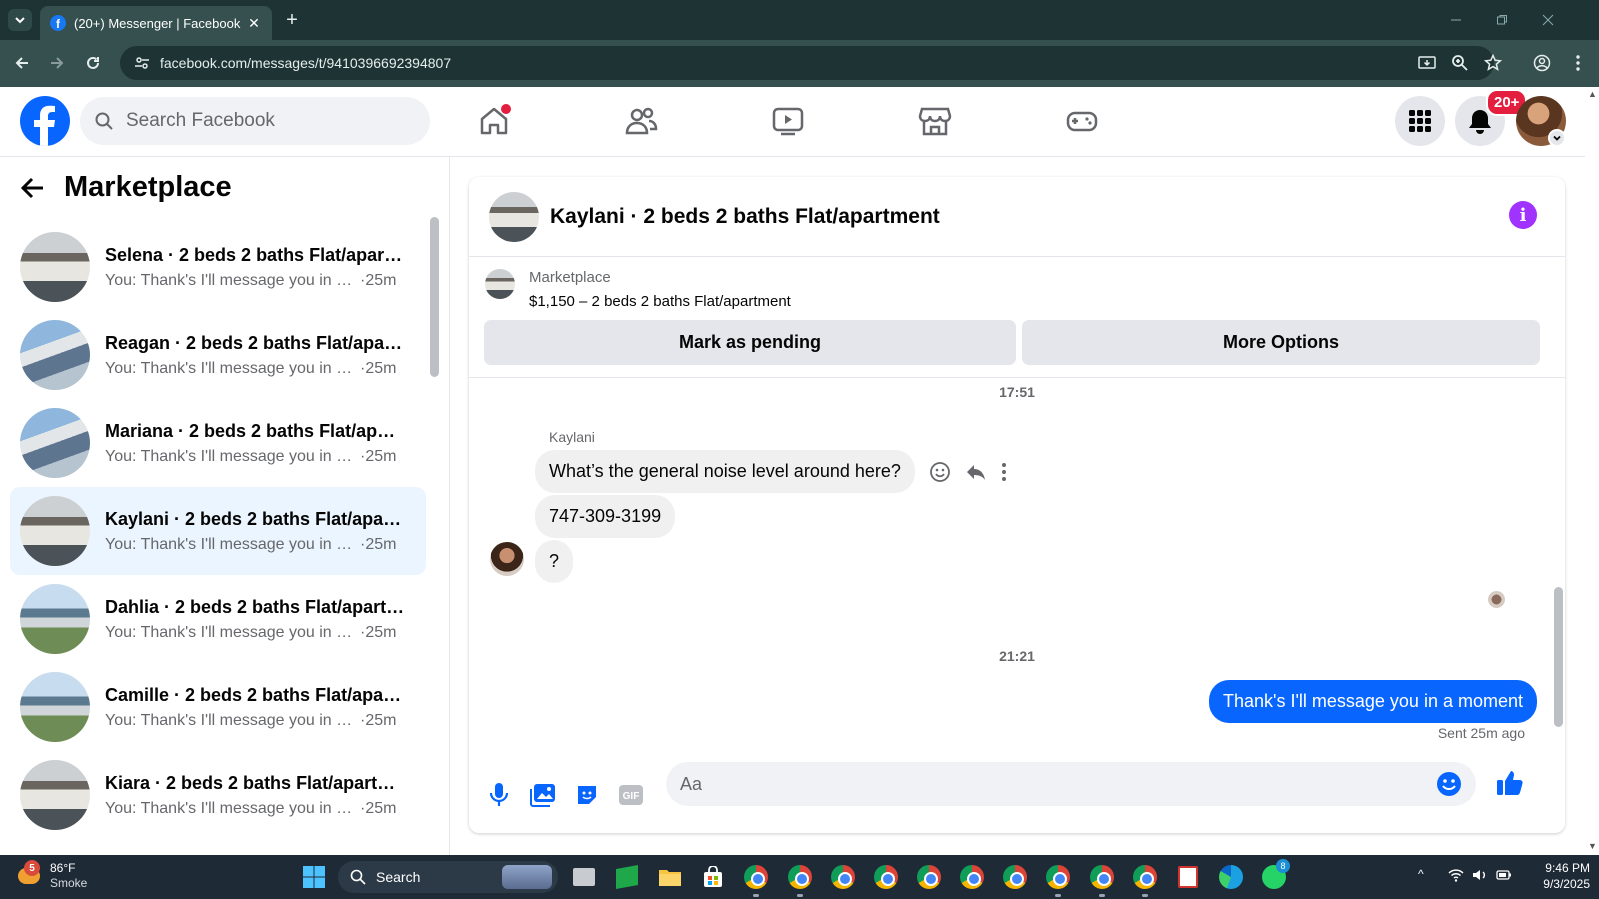 Image resolution: width=1599 pixels, height=899 pixels. I want to click on listing-thumbnail, so click(55, 531).